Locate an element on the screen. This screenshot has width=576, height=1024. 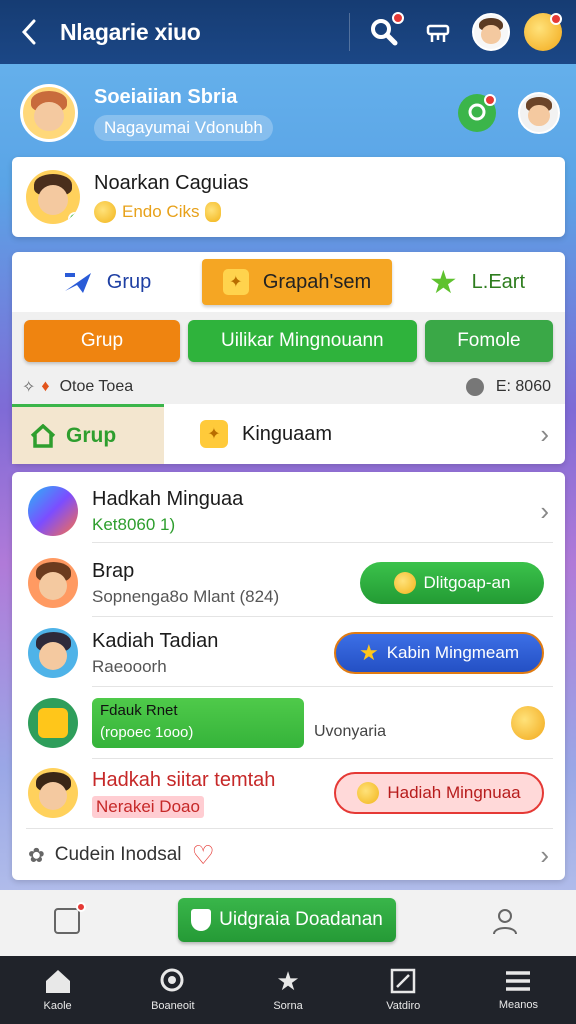
group-row-label: Kinguaam is located at coordinates (287, 433).